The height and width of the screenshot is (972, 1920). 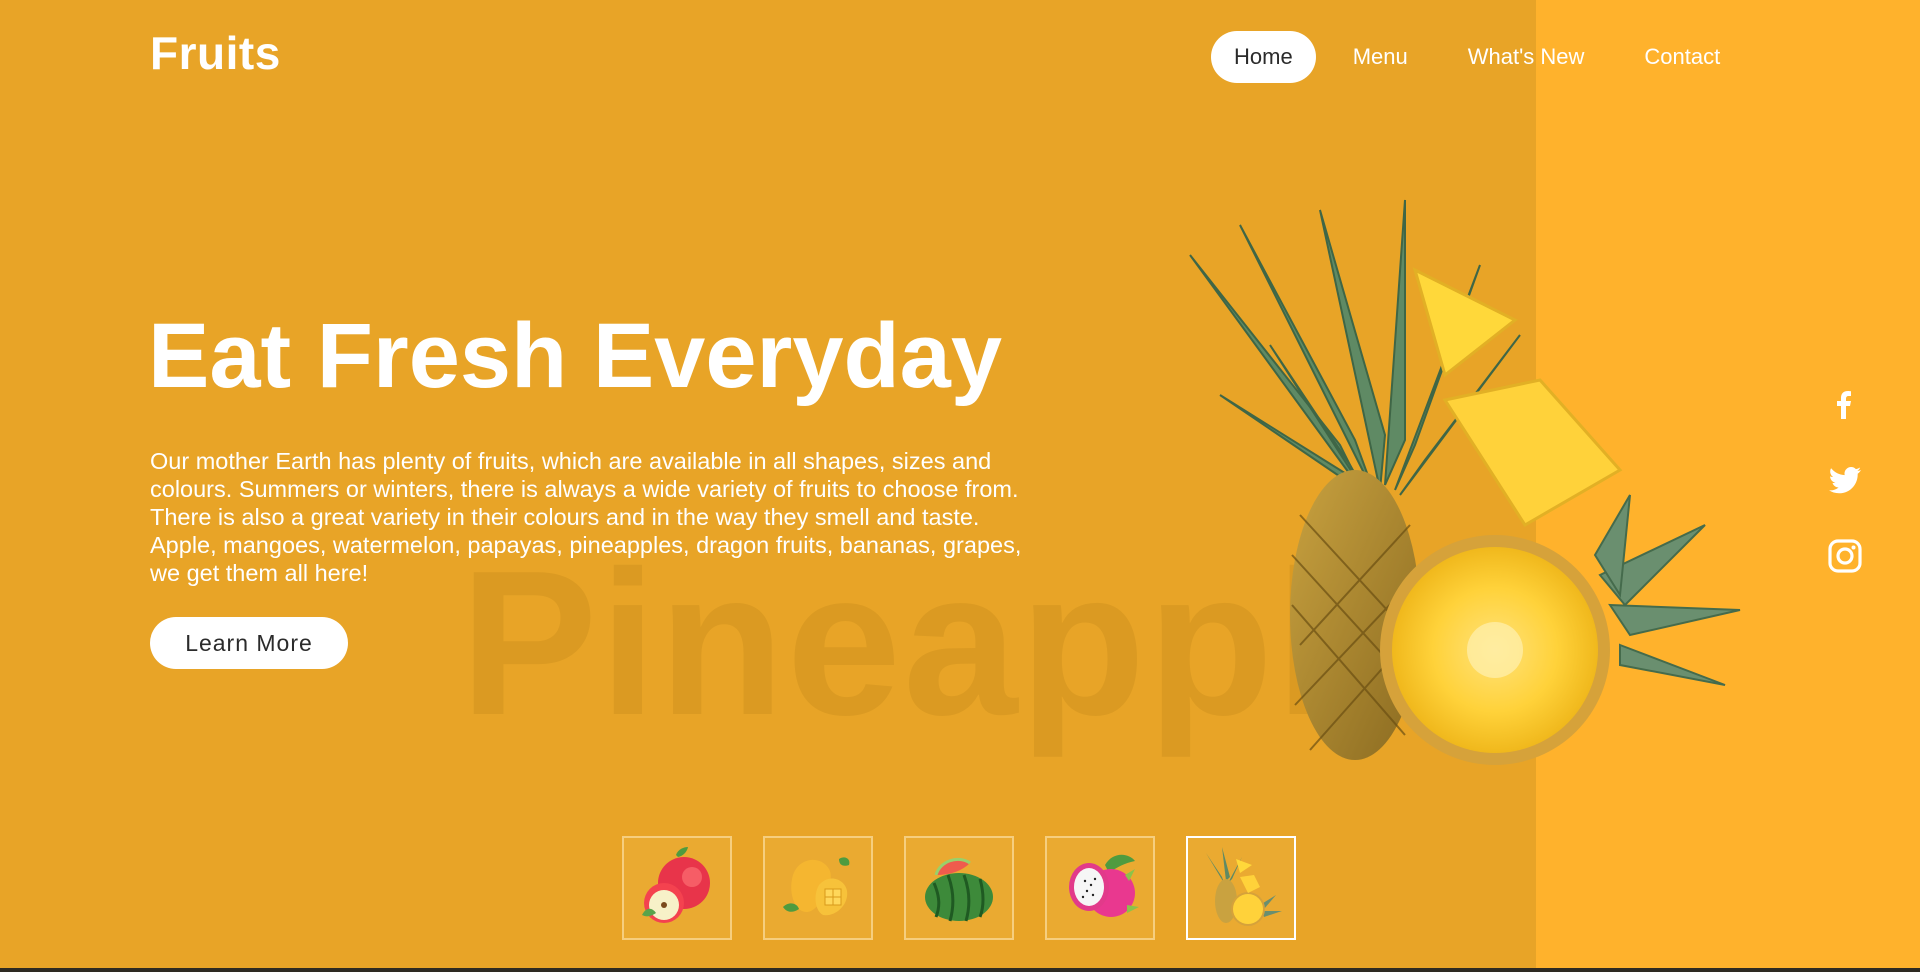 I want to click on pineapple-icon, so click(x=1244, y=886).